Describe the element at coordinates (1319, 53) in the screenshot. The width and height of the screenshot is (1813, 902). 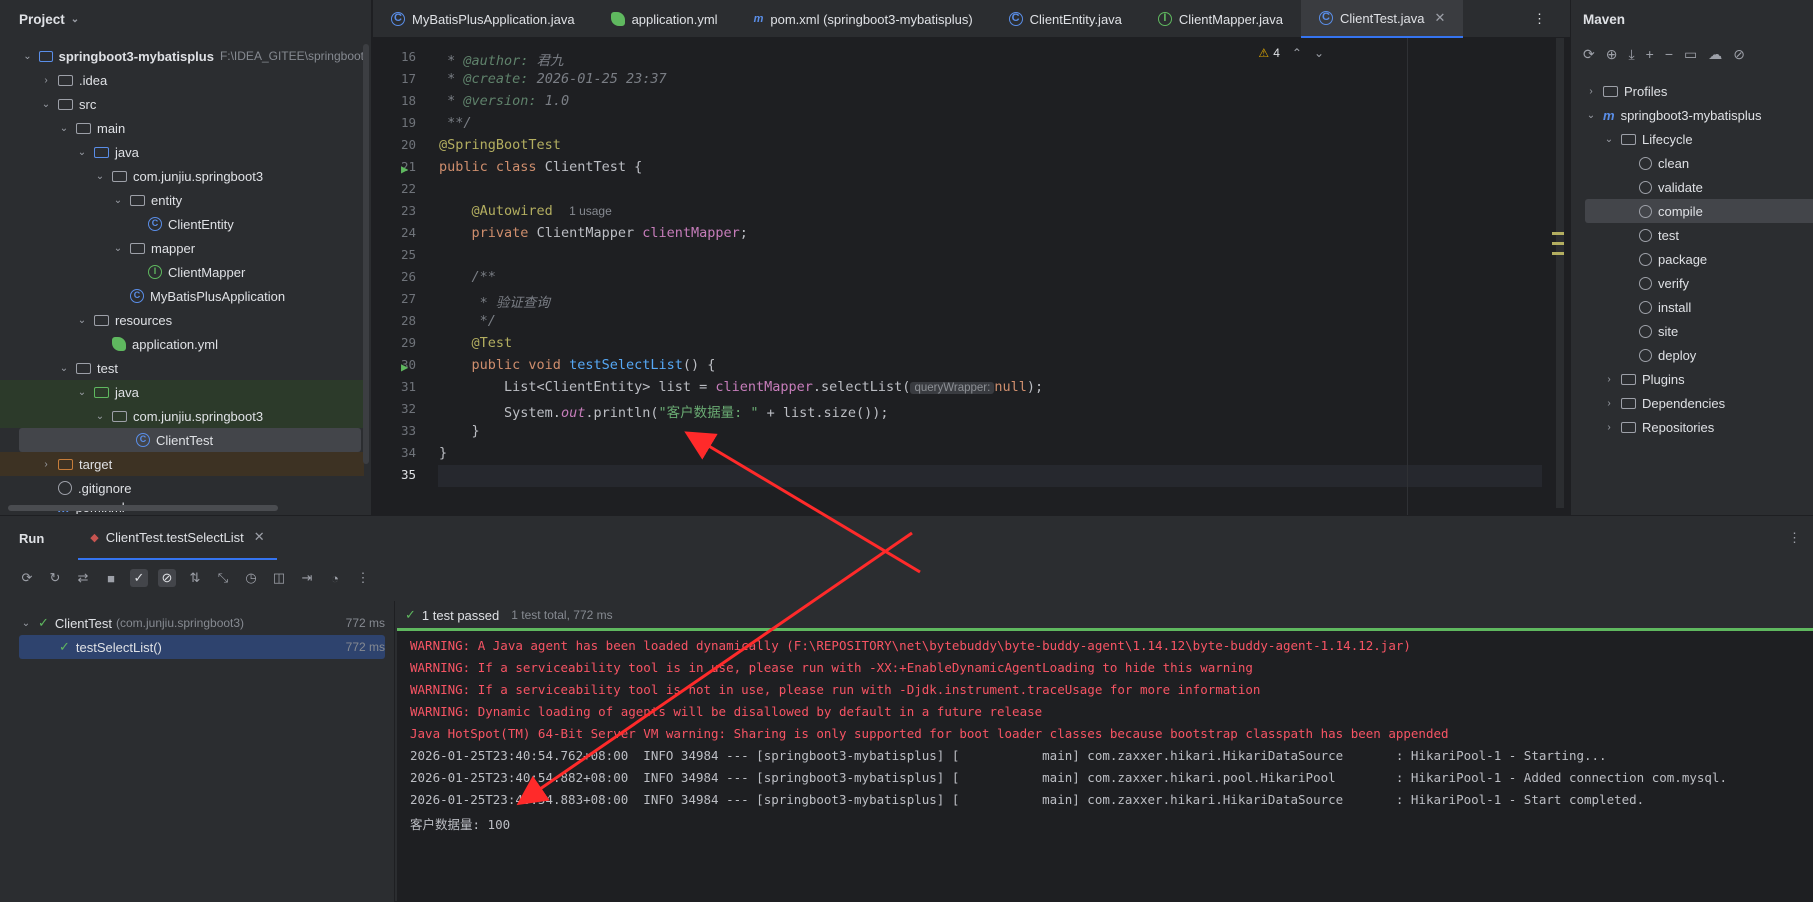
I see `chevron-down-icon: ⌄` at that location.